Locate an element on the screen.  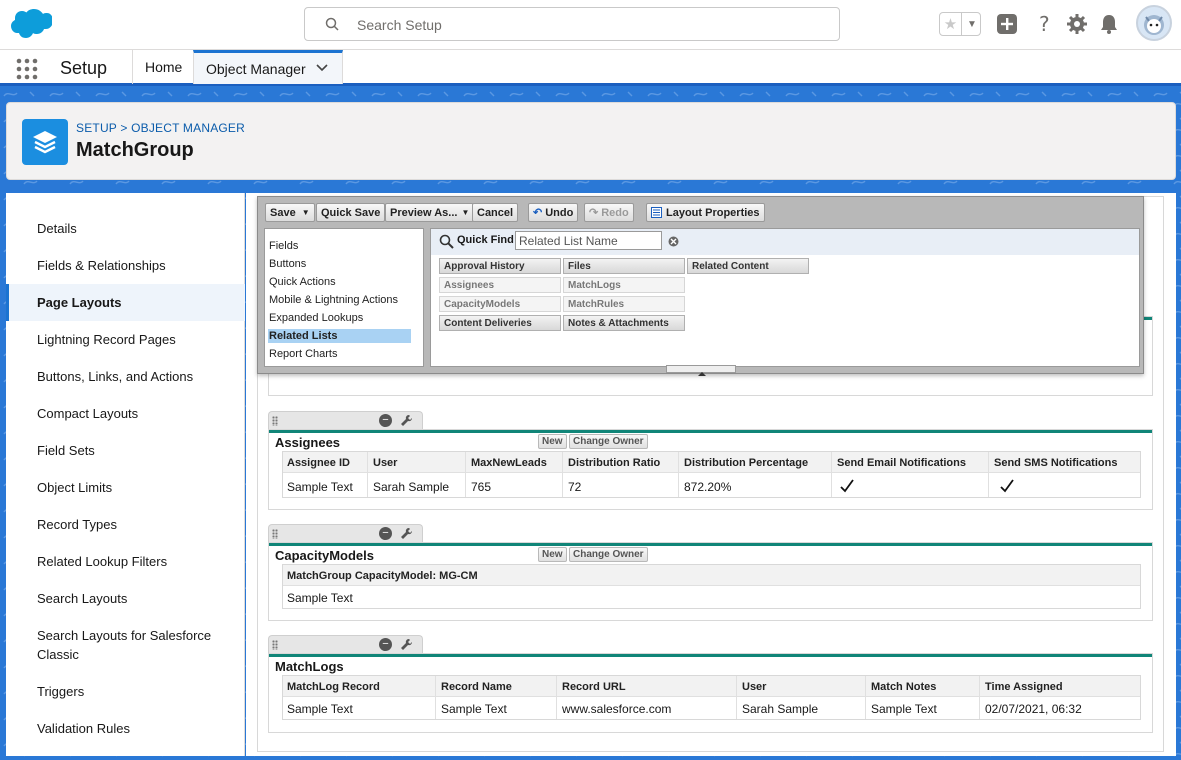
cancel-button: Cancel is located at coordinates (495, 212).